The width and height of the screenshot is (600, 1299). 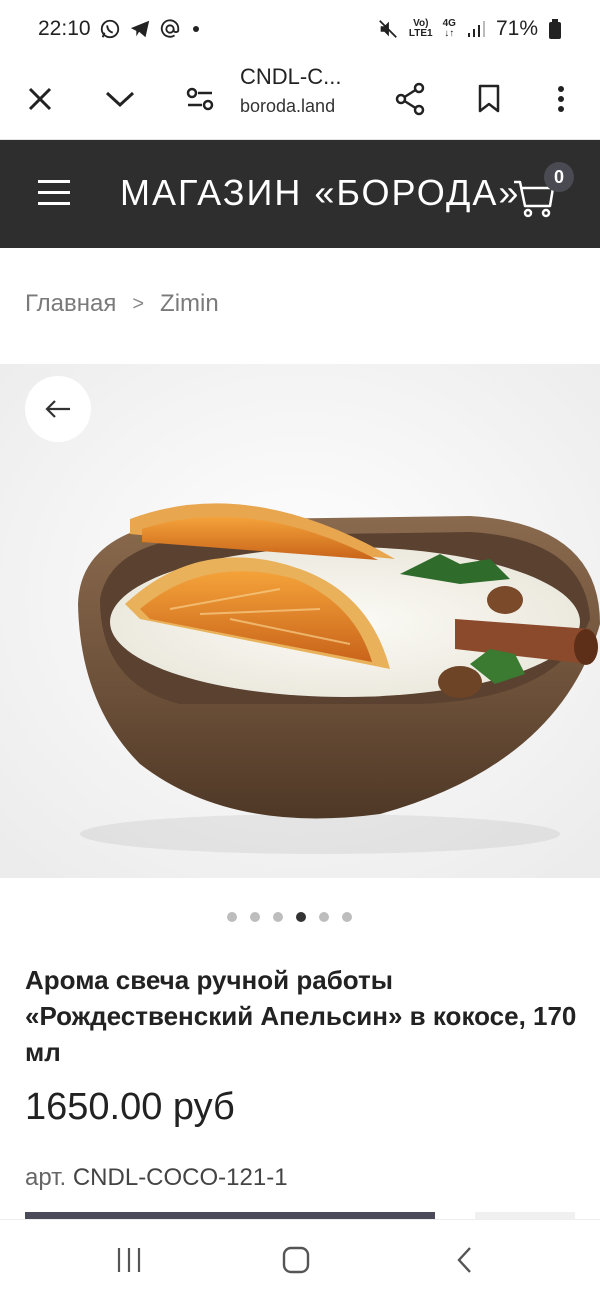 What do you see at coordinates (54, 181) in the screenshot?
I see `menu-icon` at bounding box center [54, 181].